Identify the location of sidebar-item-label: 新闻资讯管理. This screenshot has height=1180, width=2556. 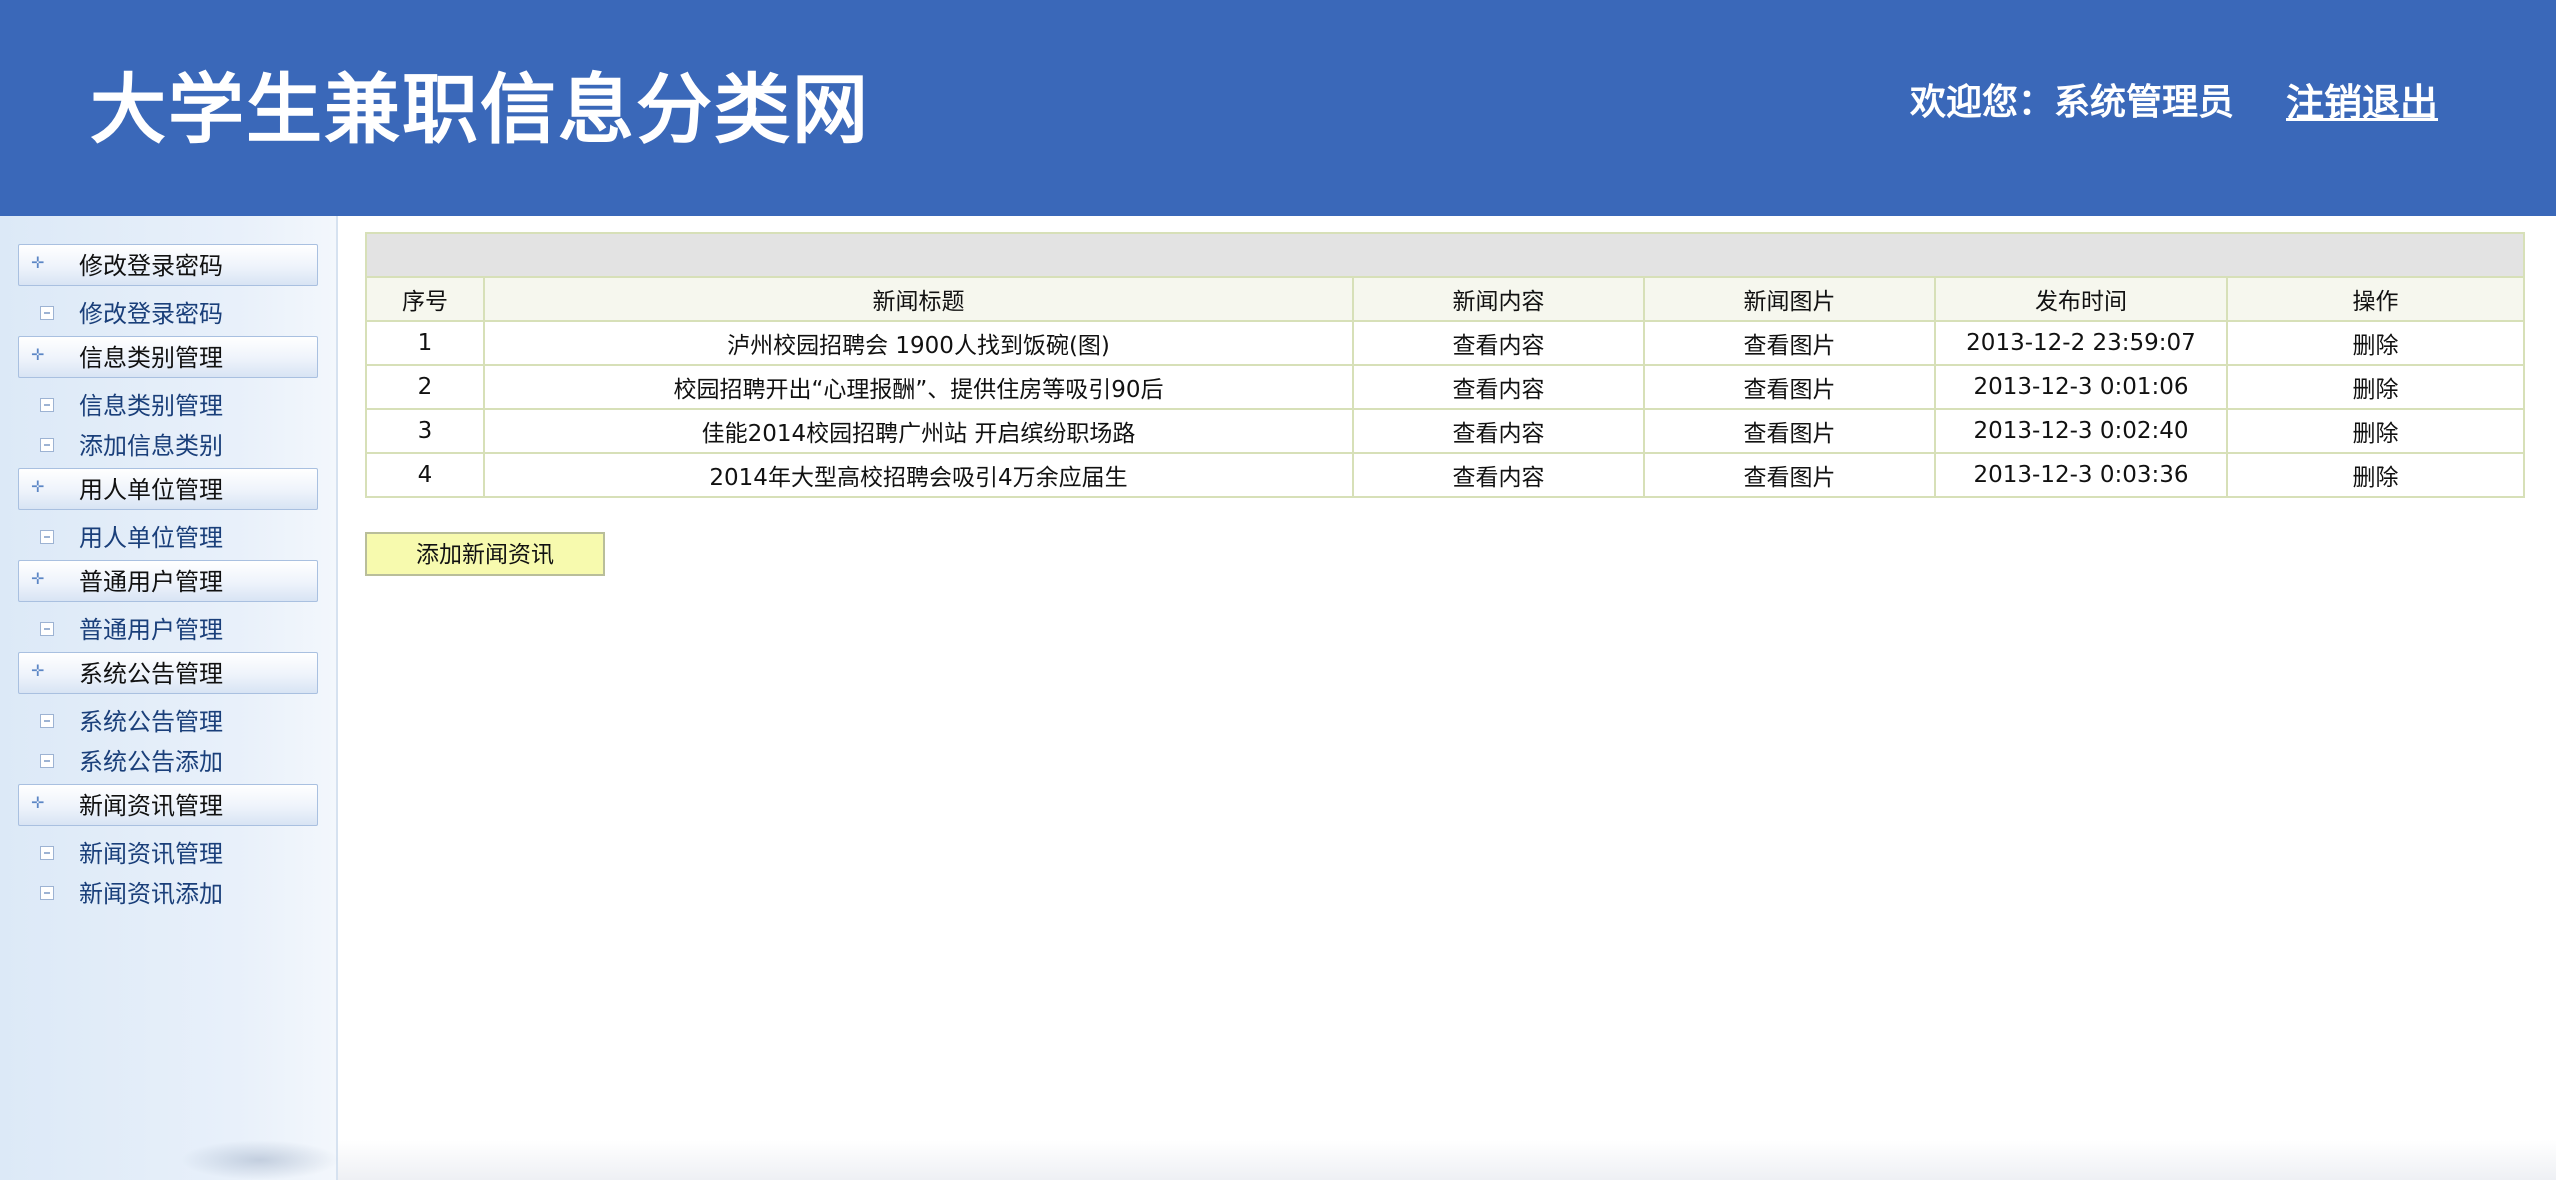
(151, 854).